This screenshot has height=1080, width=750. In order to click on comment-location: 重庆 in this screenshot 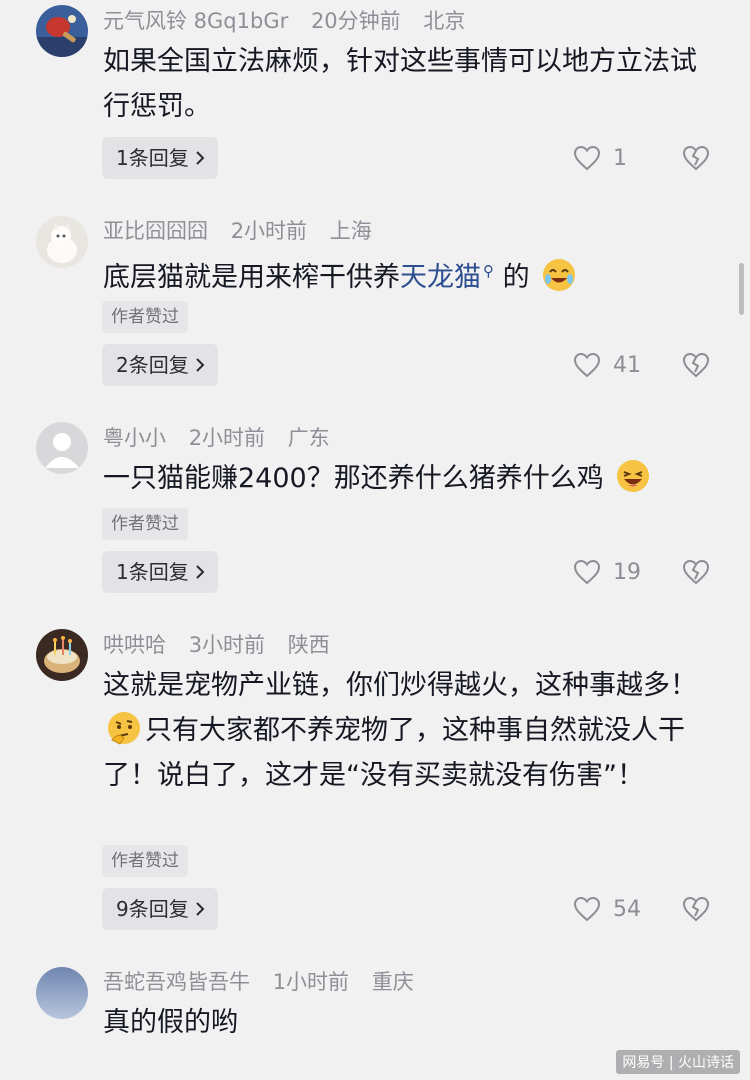, I will do `click(392, 982)`.